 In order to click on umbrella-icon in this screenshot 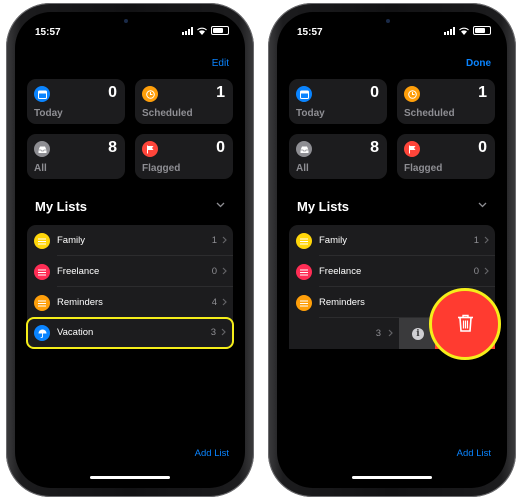, I will do `click(42, 333)`.